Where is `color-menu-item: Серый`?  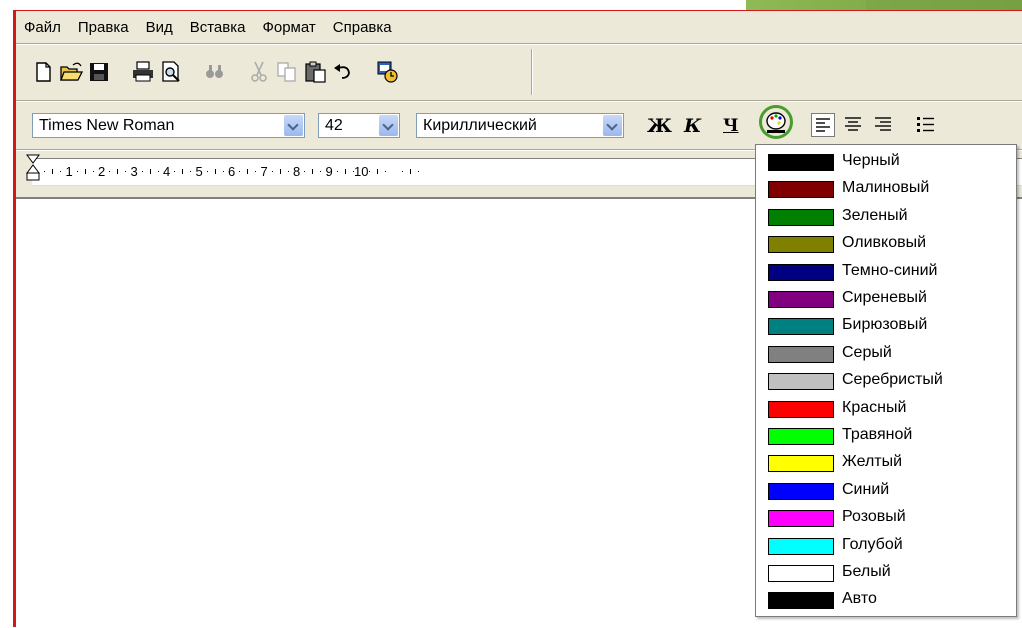 color-menu-item: Серый is located at coordinates (886, 354).